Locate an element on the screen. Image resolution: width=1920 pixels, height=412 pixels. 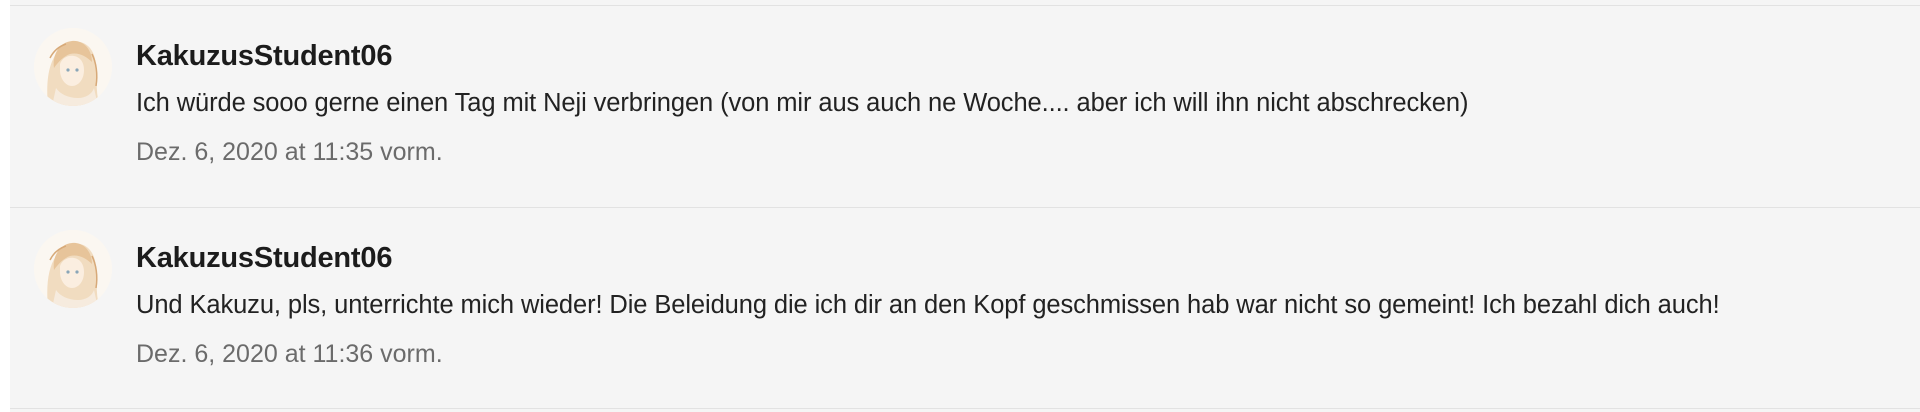
comment-date: Dez. 6, 2020 at 11:35 vorm. is located at coordinates (289, 152).